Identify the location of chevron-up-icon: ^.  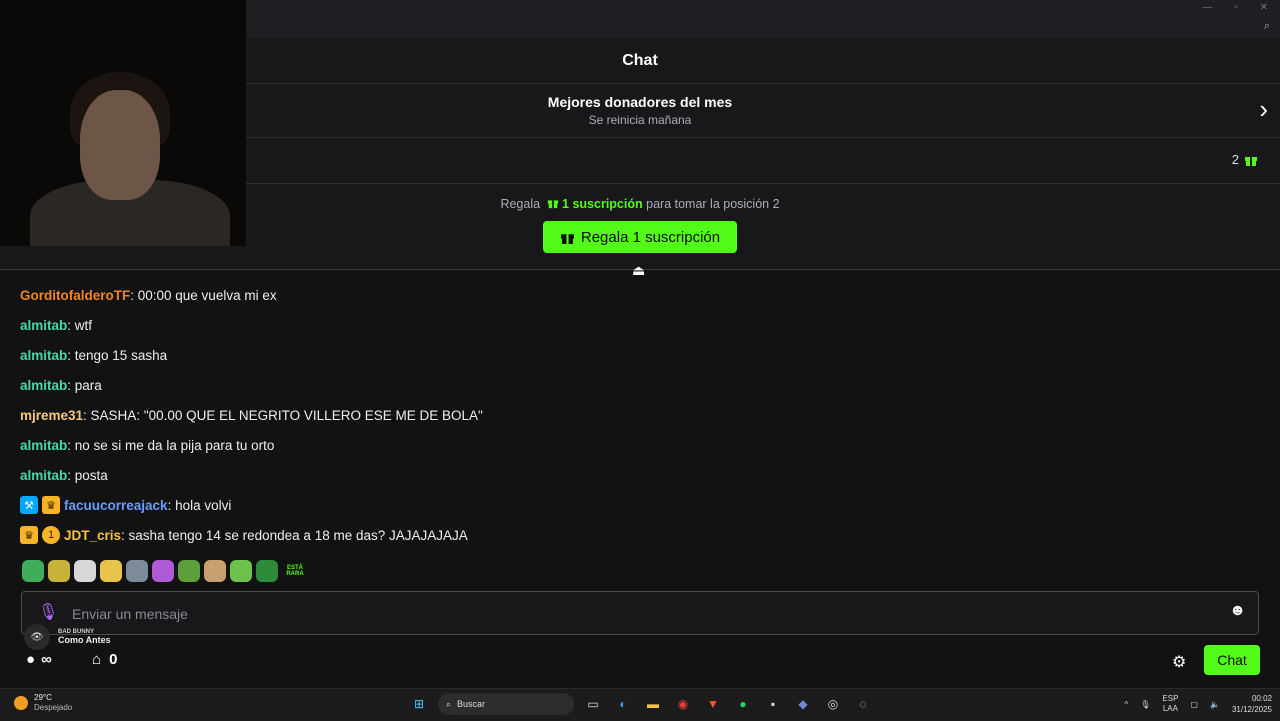
(1126, 704).